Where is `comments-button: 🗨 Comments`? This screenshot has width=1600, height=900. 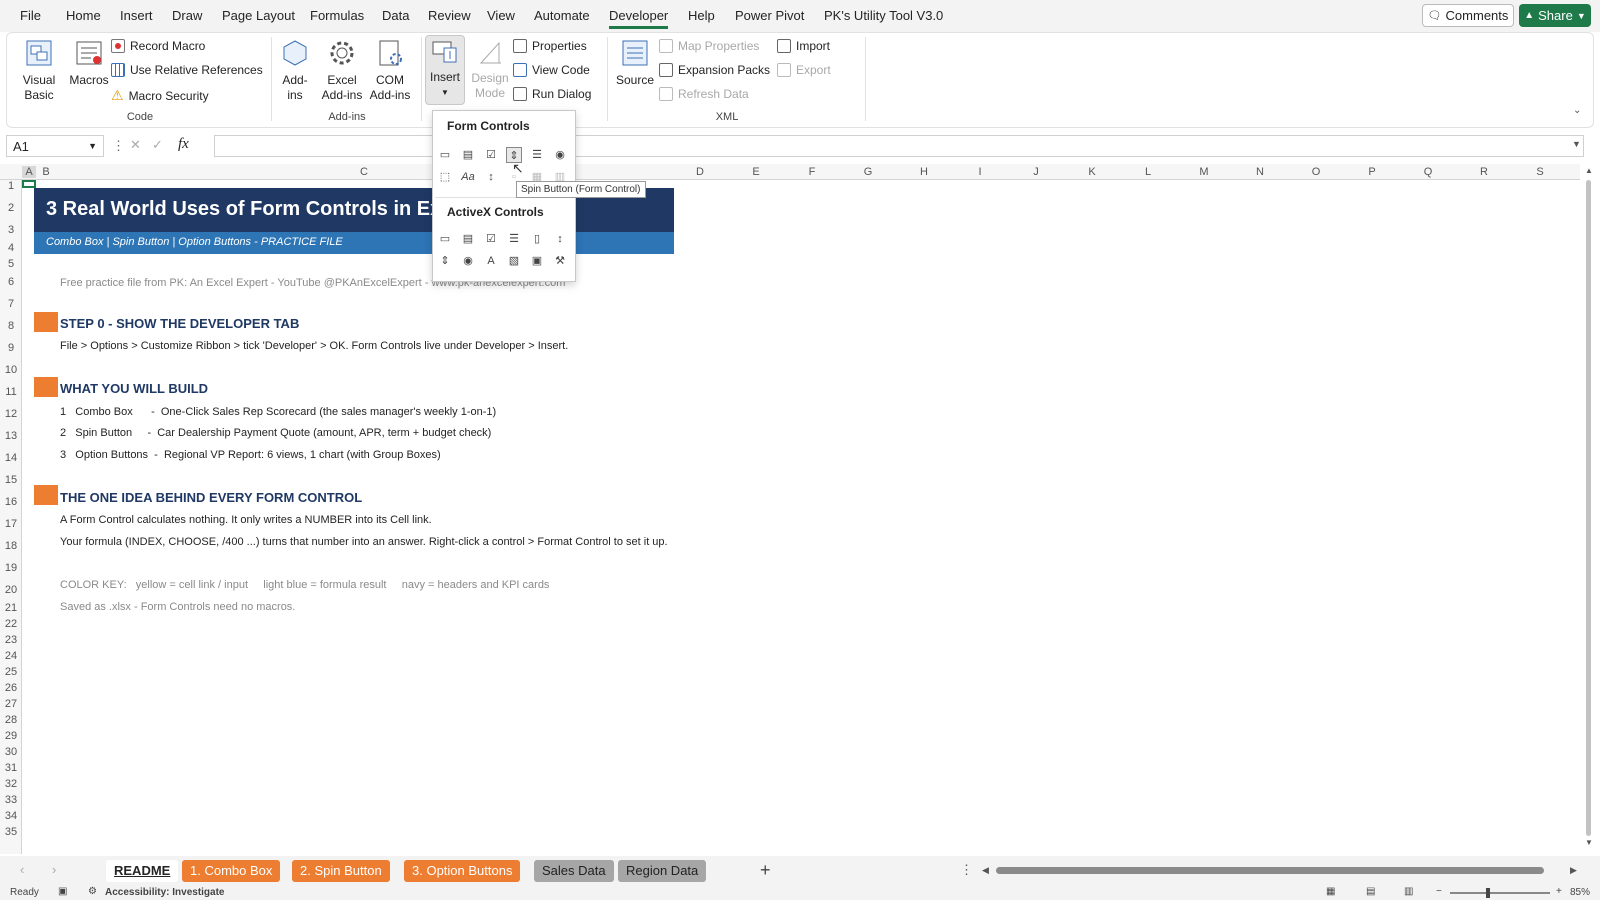 comments-button: 🗨 Comments is located at coordinates (1468, 15).